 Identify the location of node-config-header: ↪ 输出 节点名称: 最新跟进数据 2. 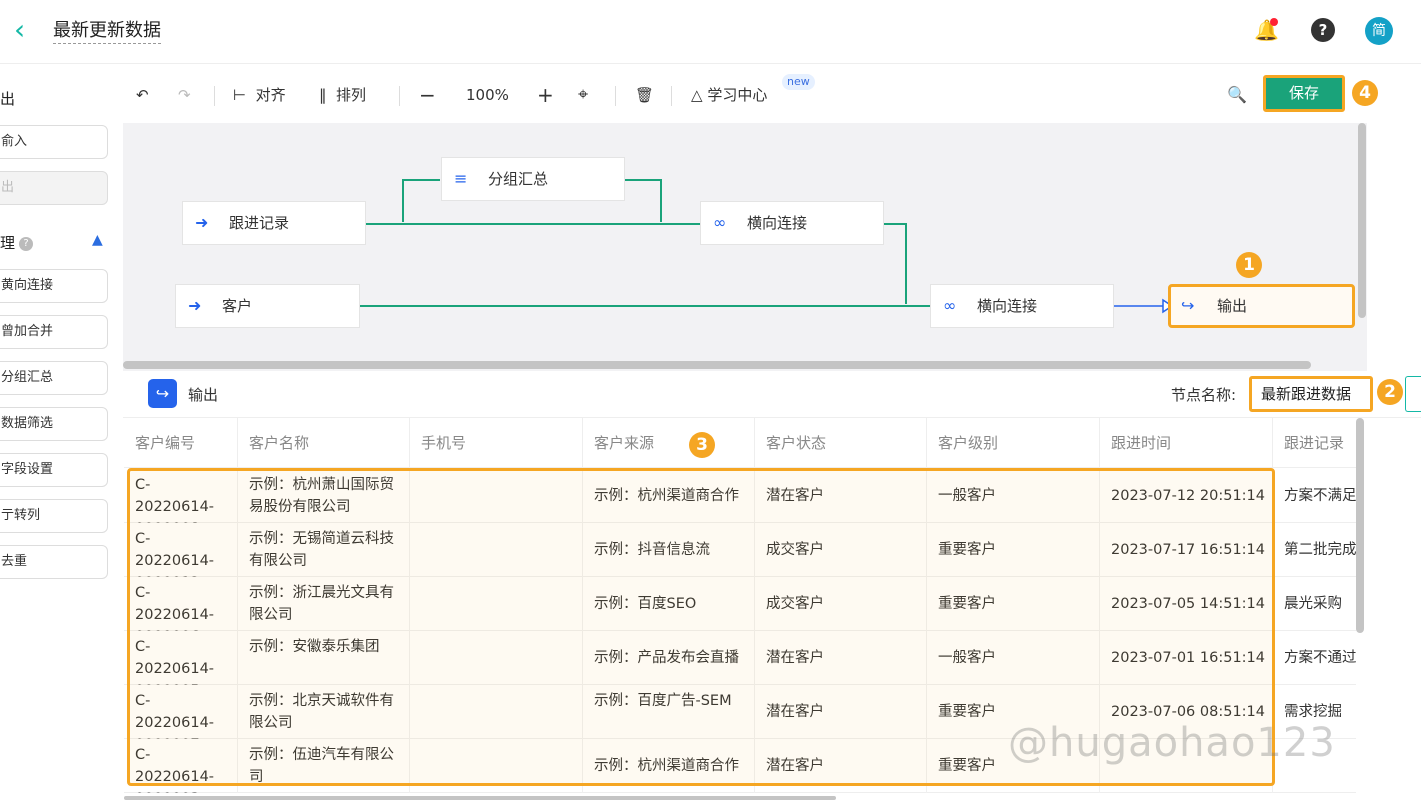
(772, 395).